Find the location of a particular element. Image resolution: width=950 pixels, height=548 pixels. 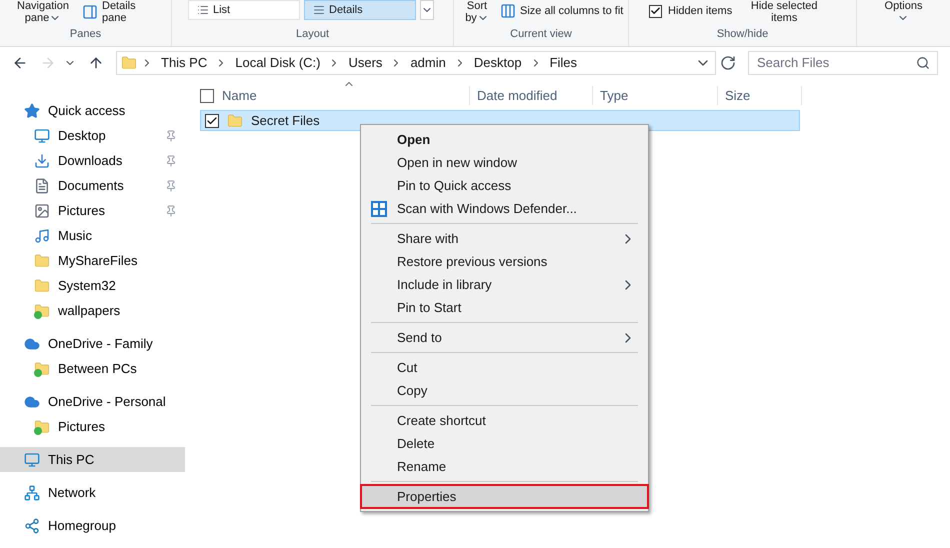

menu-item: Send to is located at coordinates (504, 337).